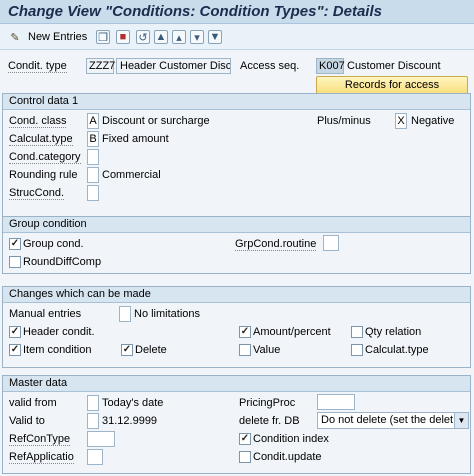  Describe the element at coordinates (93, 175) in the screenshot. I see `rounding-rule-field` at that location.